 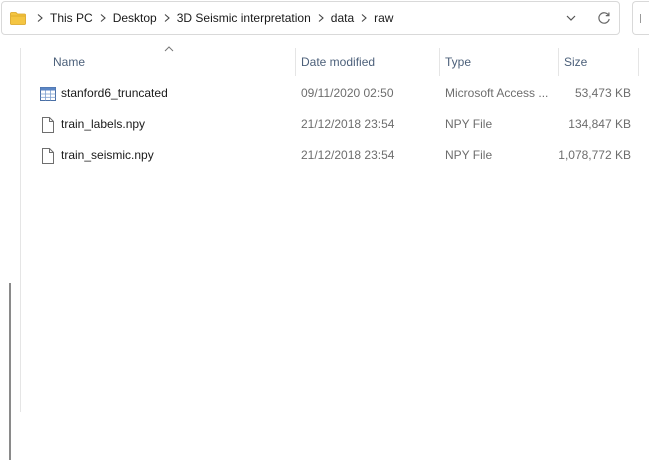 I want to click on breadcrumb-desktop: Desktop, so click(x=135, y=18).